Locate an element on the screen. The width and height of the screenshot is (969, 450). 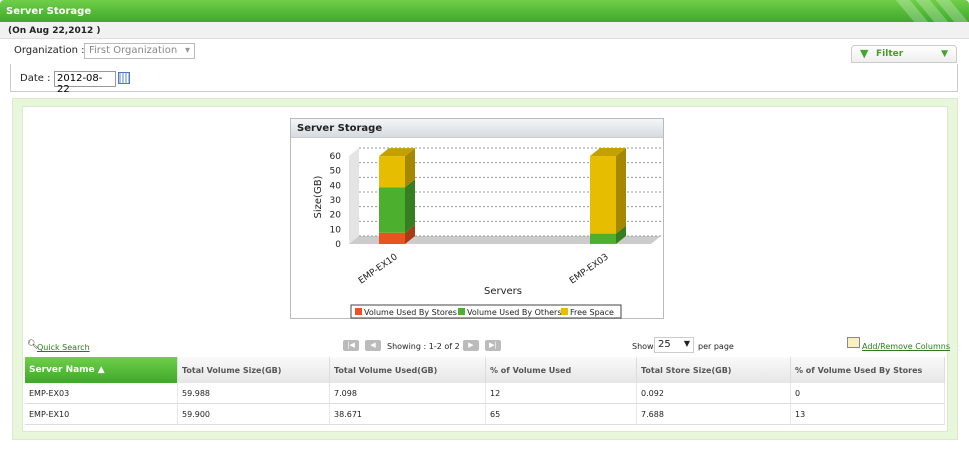
column-header: Total Volume Size(GB) is located at coordinates (254, 370).